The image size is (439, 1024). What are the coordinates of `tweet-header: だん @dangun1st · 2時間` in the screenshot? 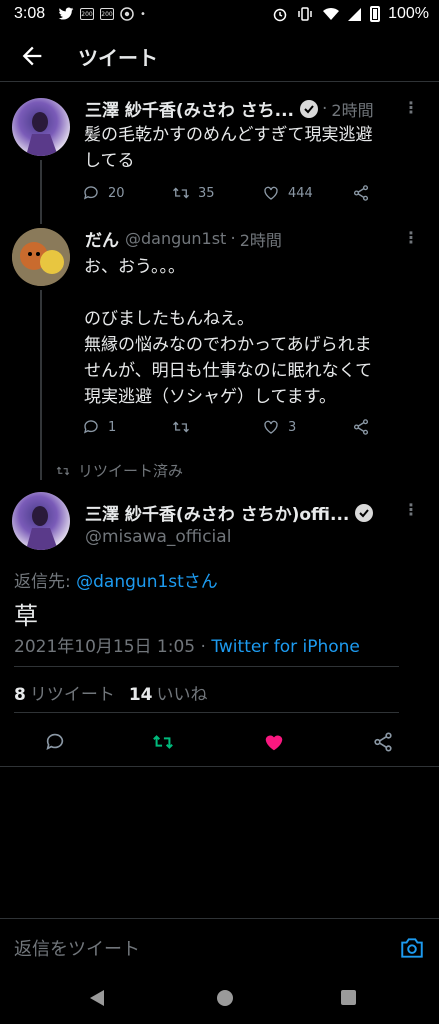 It's located at (183, 239).